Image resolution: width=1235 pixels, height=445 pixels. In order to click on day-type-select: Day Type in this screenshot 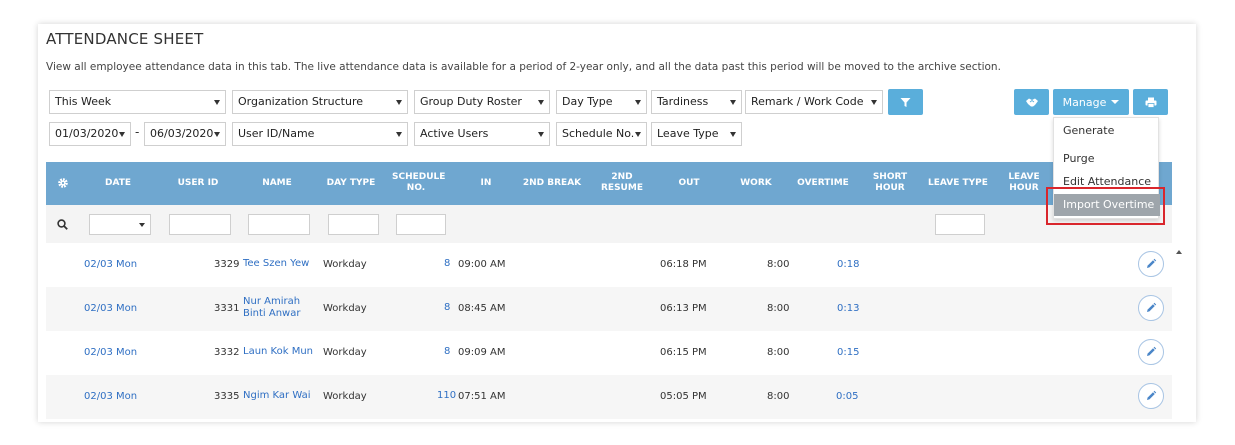, I will do `click(601, 102)`.